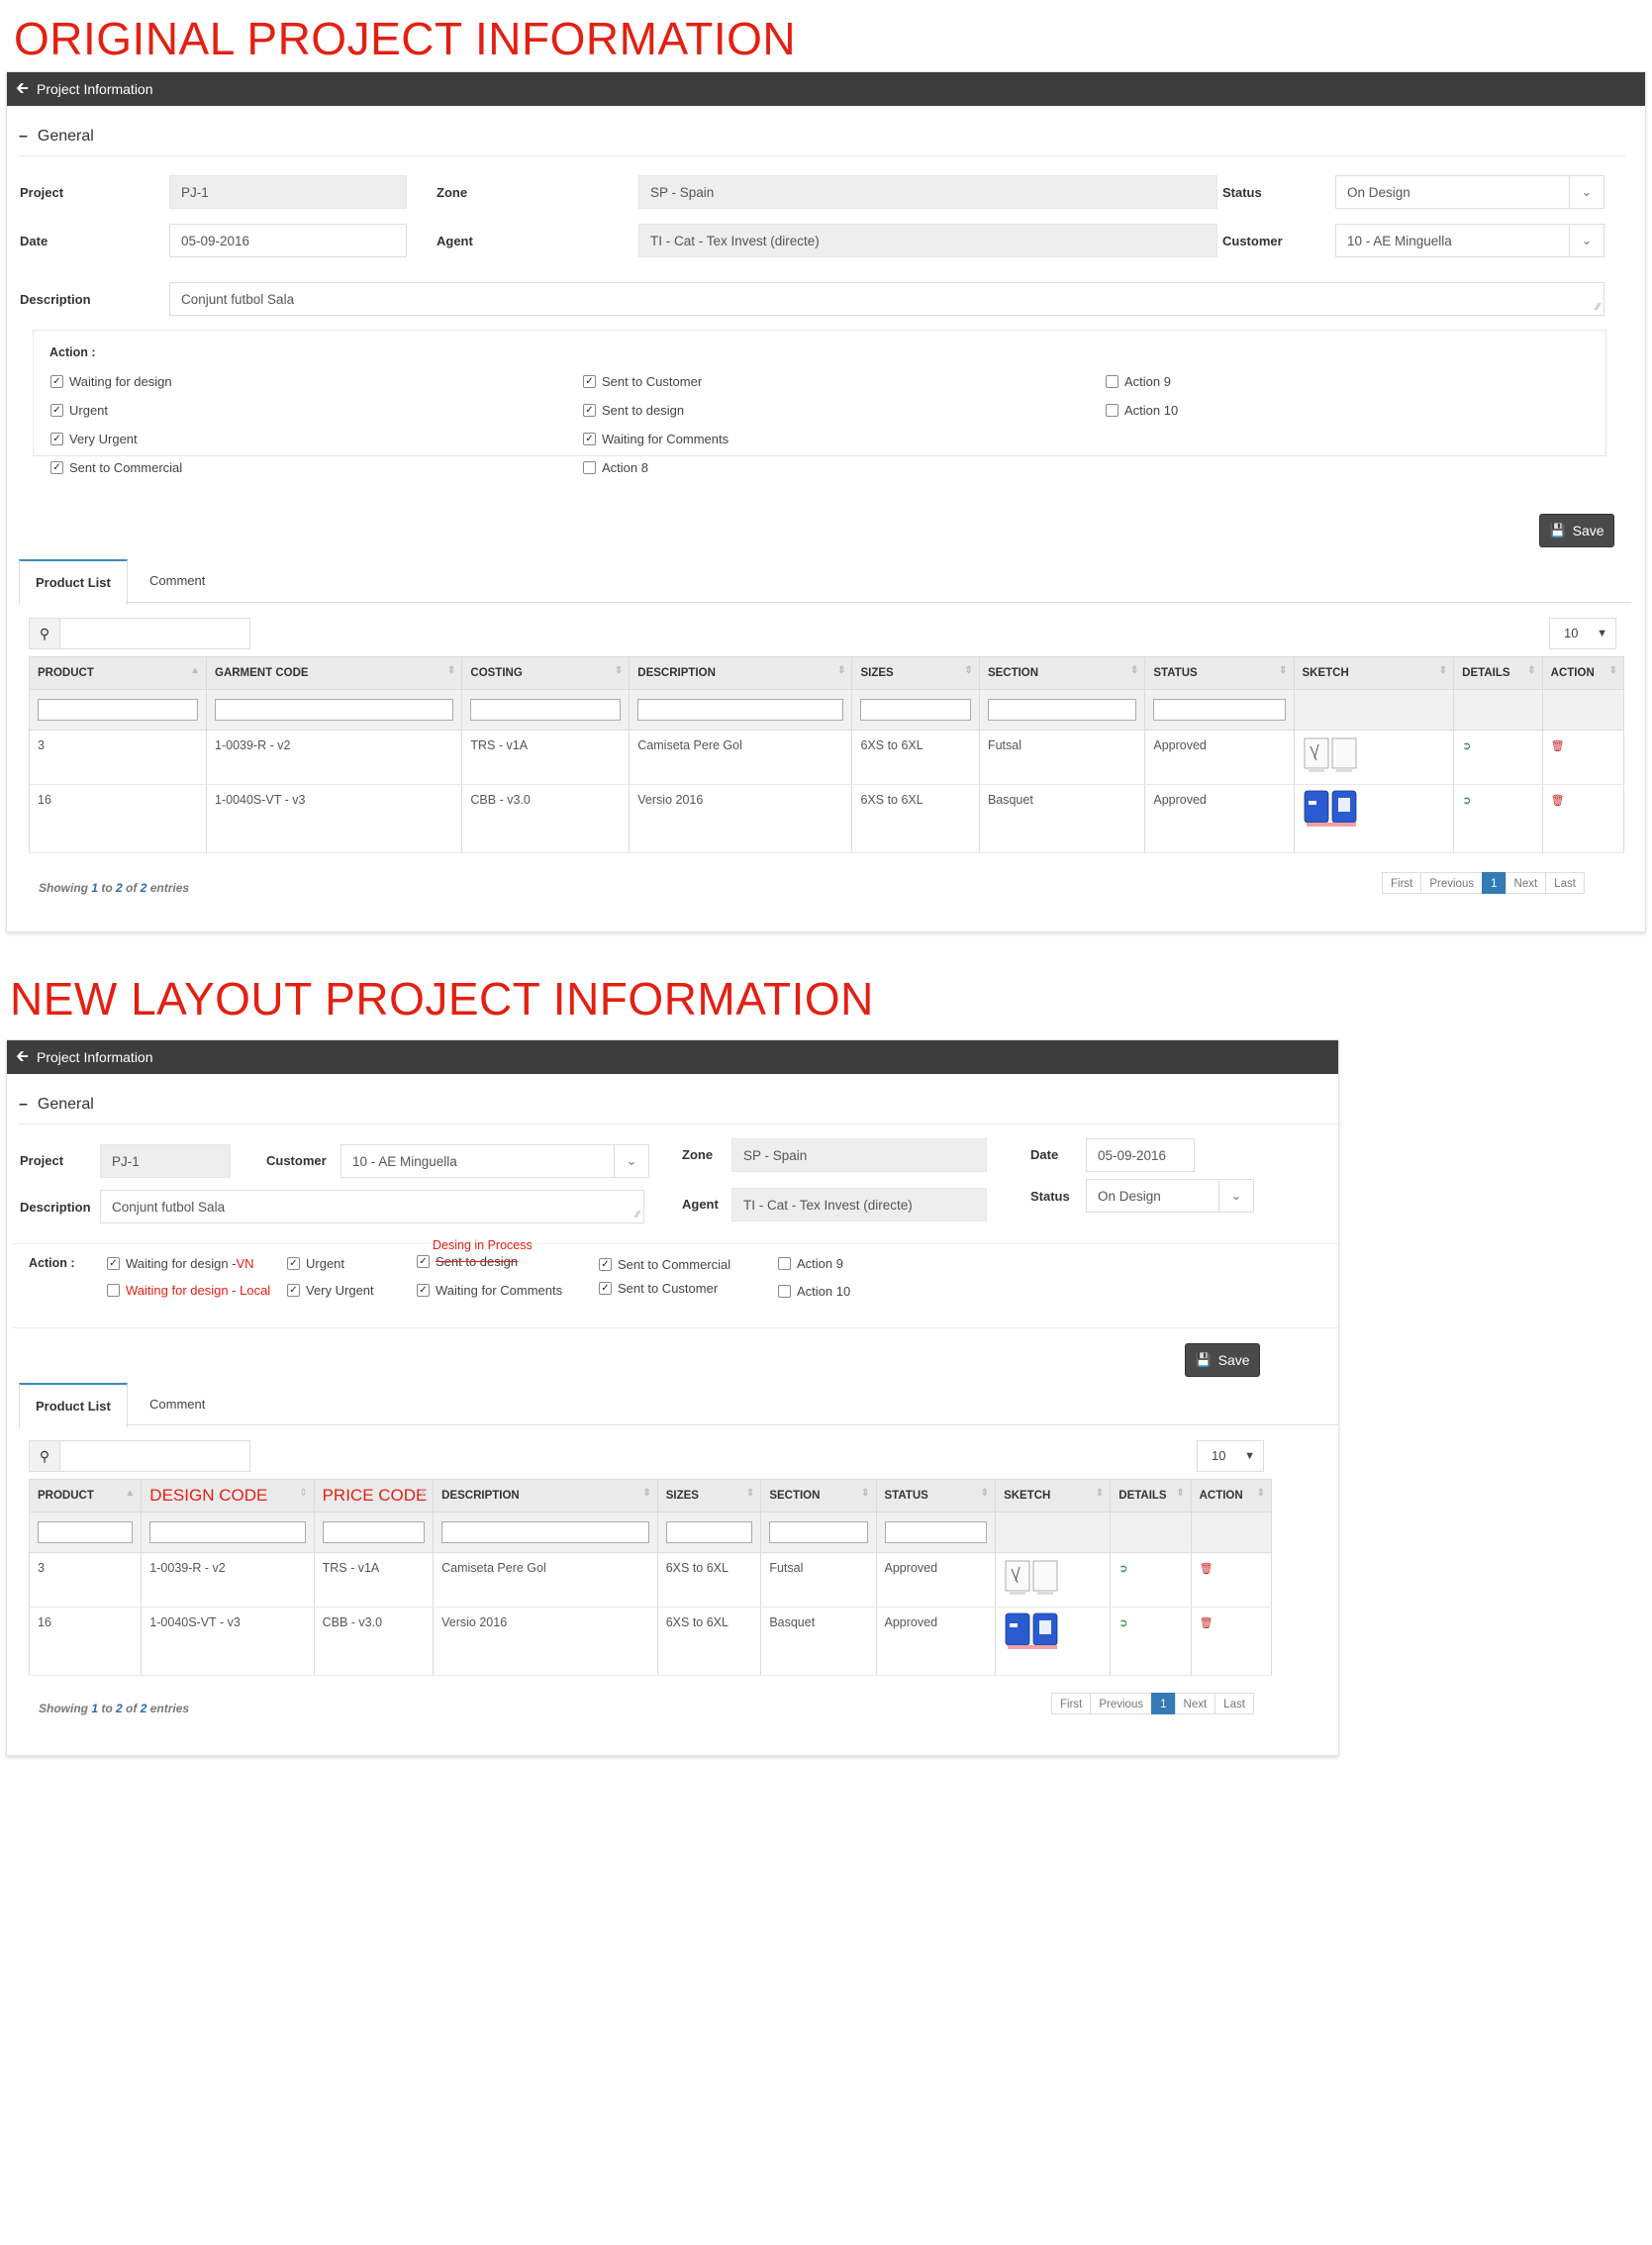 Image resolution: width=1652 pixels, height=2245 pixels. What do you see at coordinates (177, 1404) in the screenshot?
I see `tab-comment: Comment` at bounding box center [177, 1404].